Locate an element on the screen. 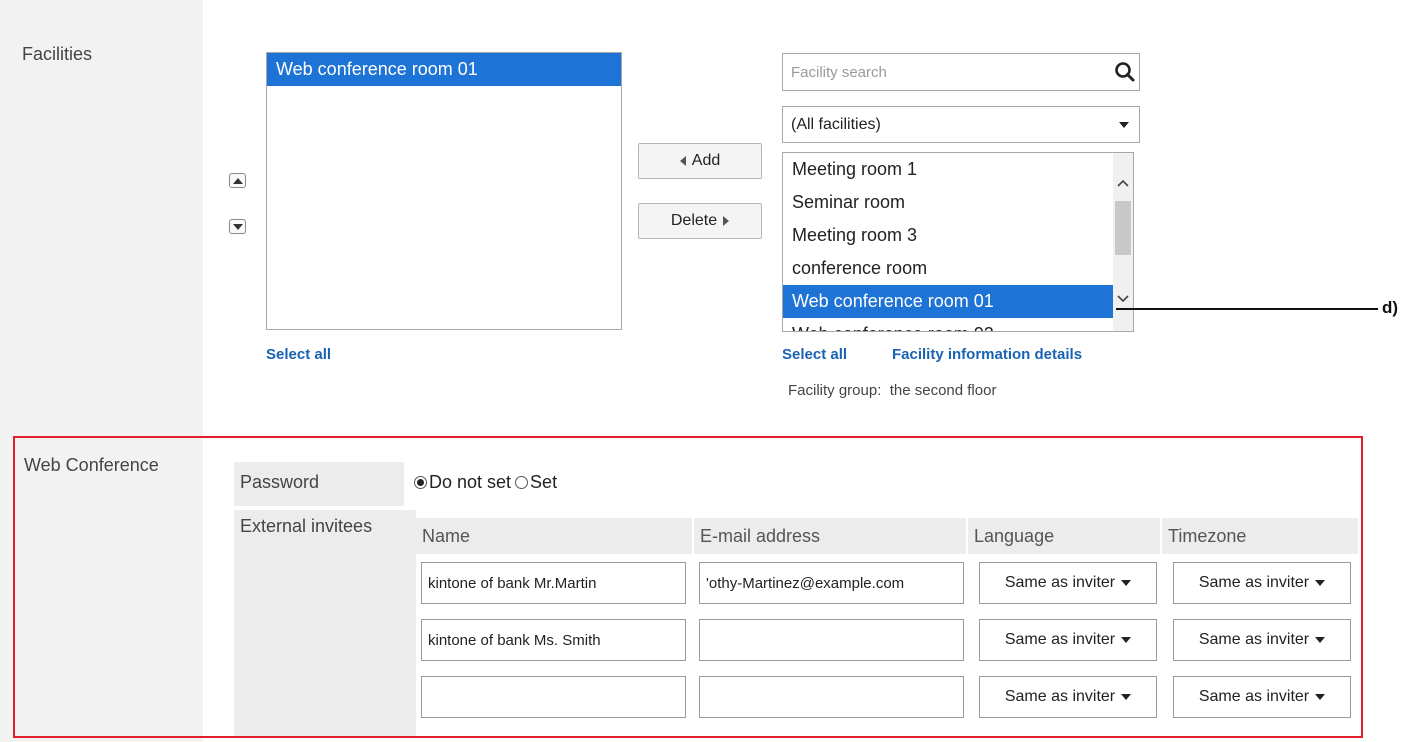 The width and height of the screenshot is (1408, 742). callout-label: d) is located at coordinates (1390, 307).